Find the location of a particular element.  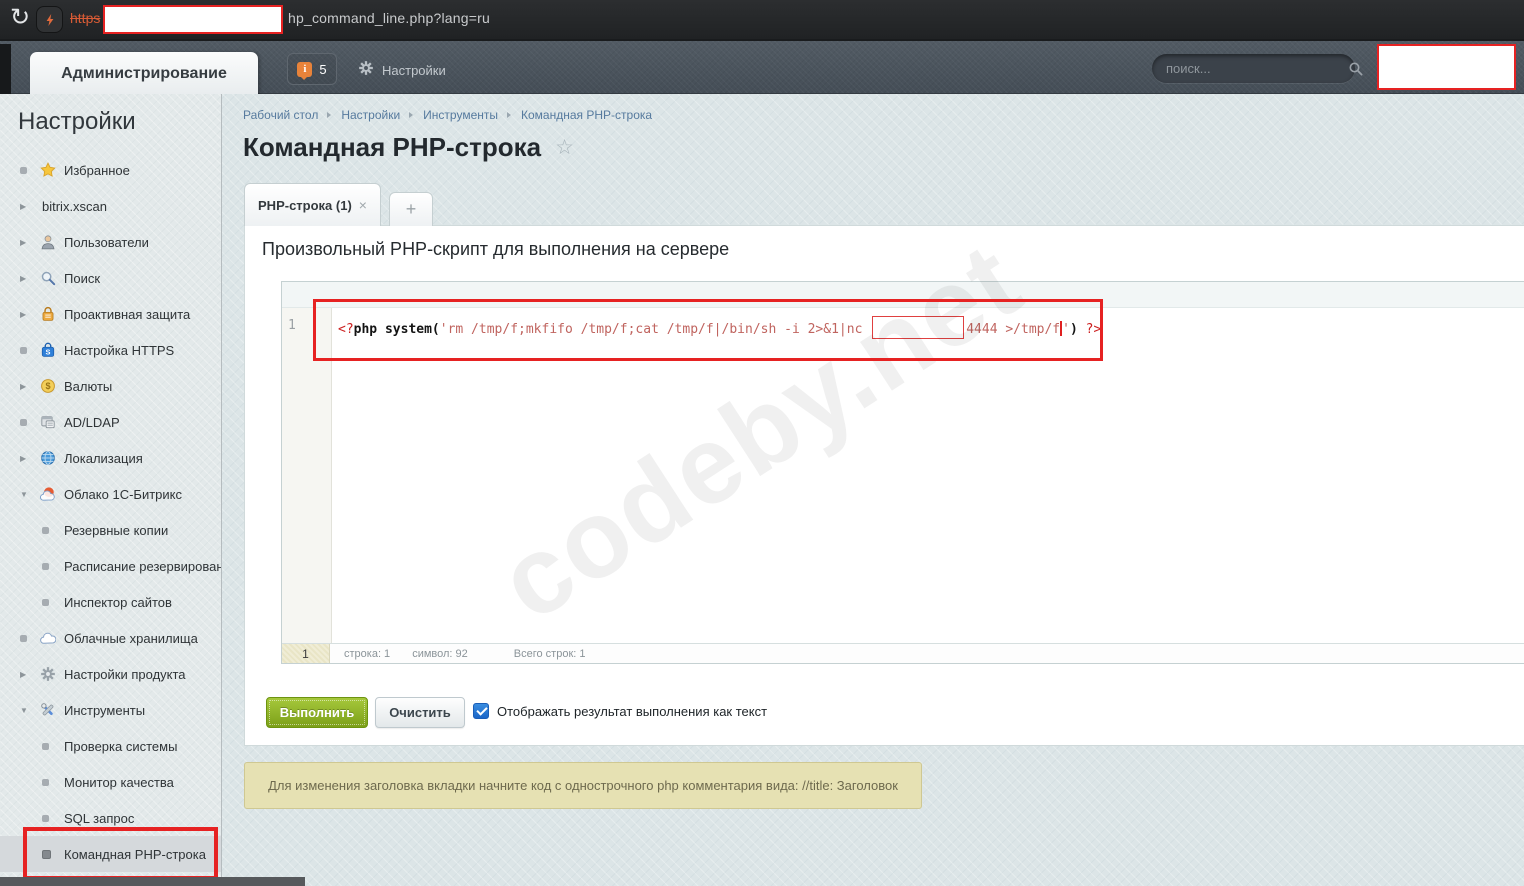

sidebar-item: AD/LDAP is located at coordinates (110, 422).